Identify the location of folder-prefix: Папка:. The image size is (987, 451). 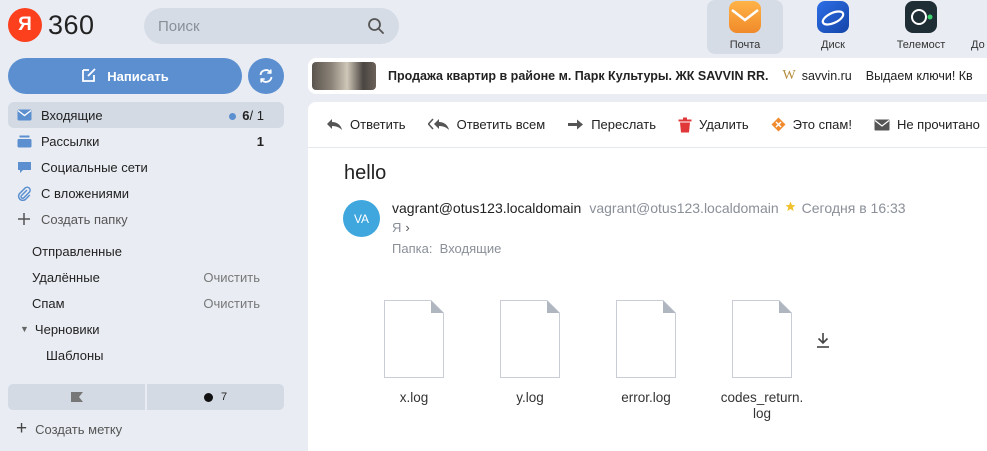
(412, 248).